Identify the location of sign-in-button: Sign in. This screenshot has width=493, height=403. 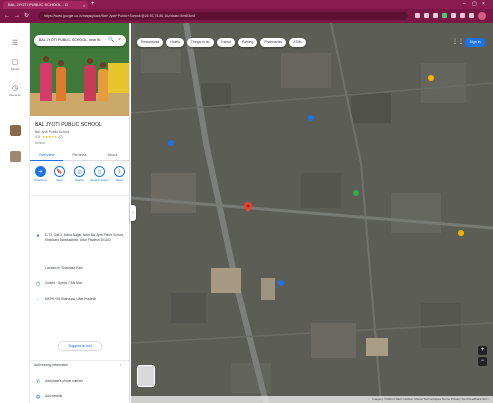
(475, 42).